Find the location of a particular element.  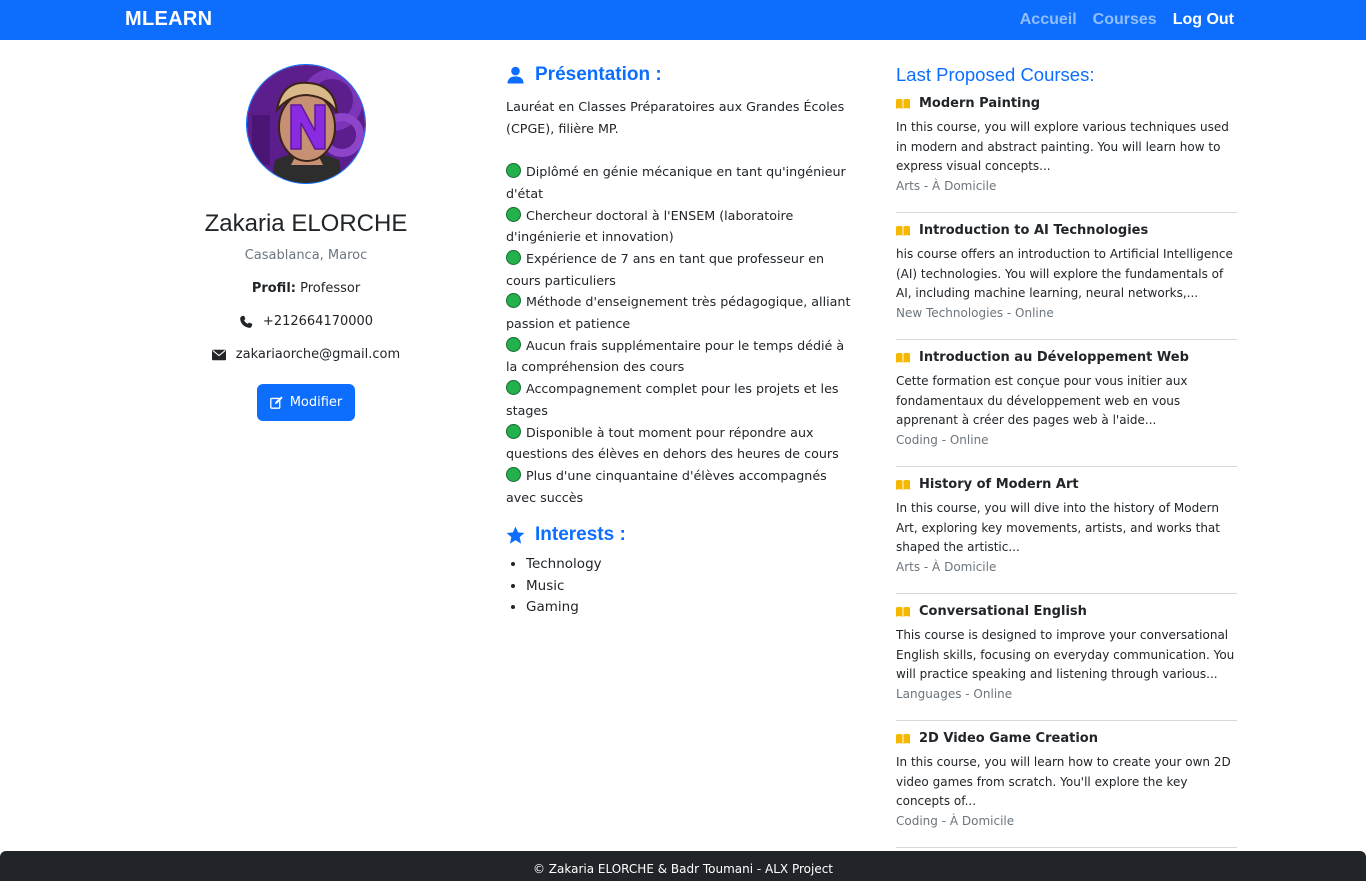

course-title: Introduction to AI Technologies is located at coordinates (1033, 230).